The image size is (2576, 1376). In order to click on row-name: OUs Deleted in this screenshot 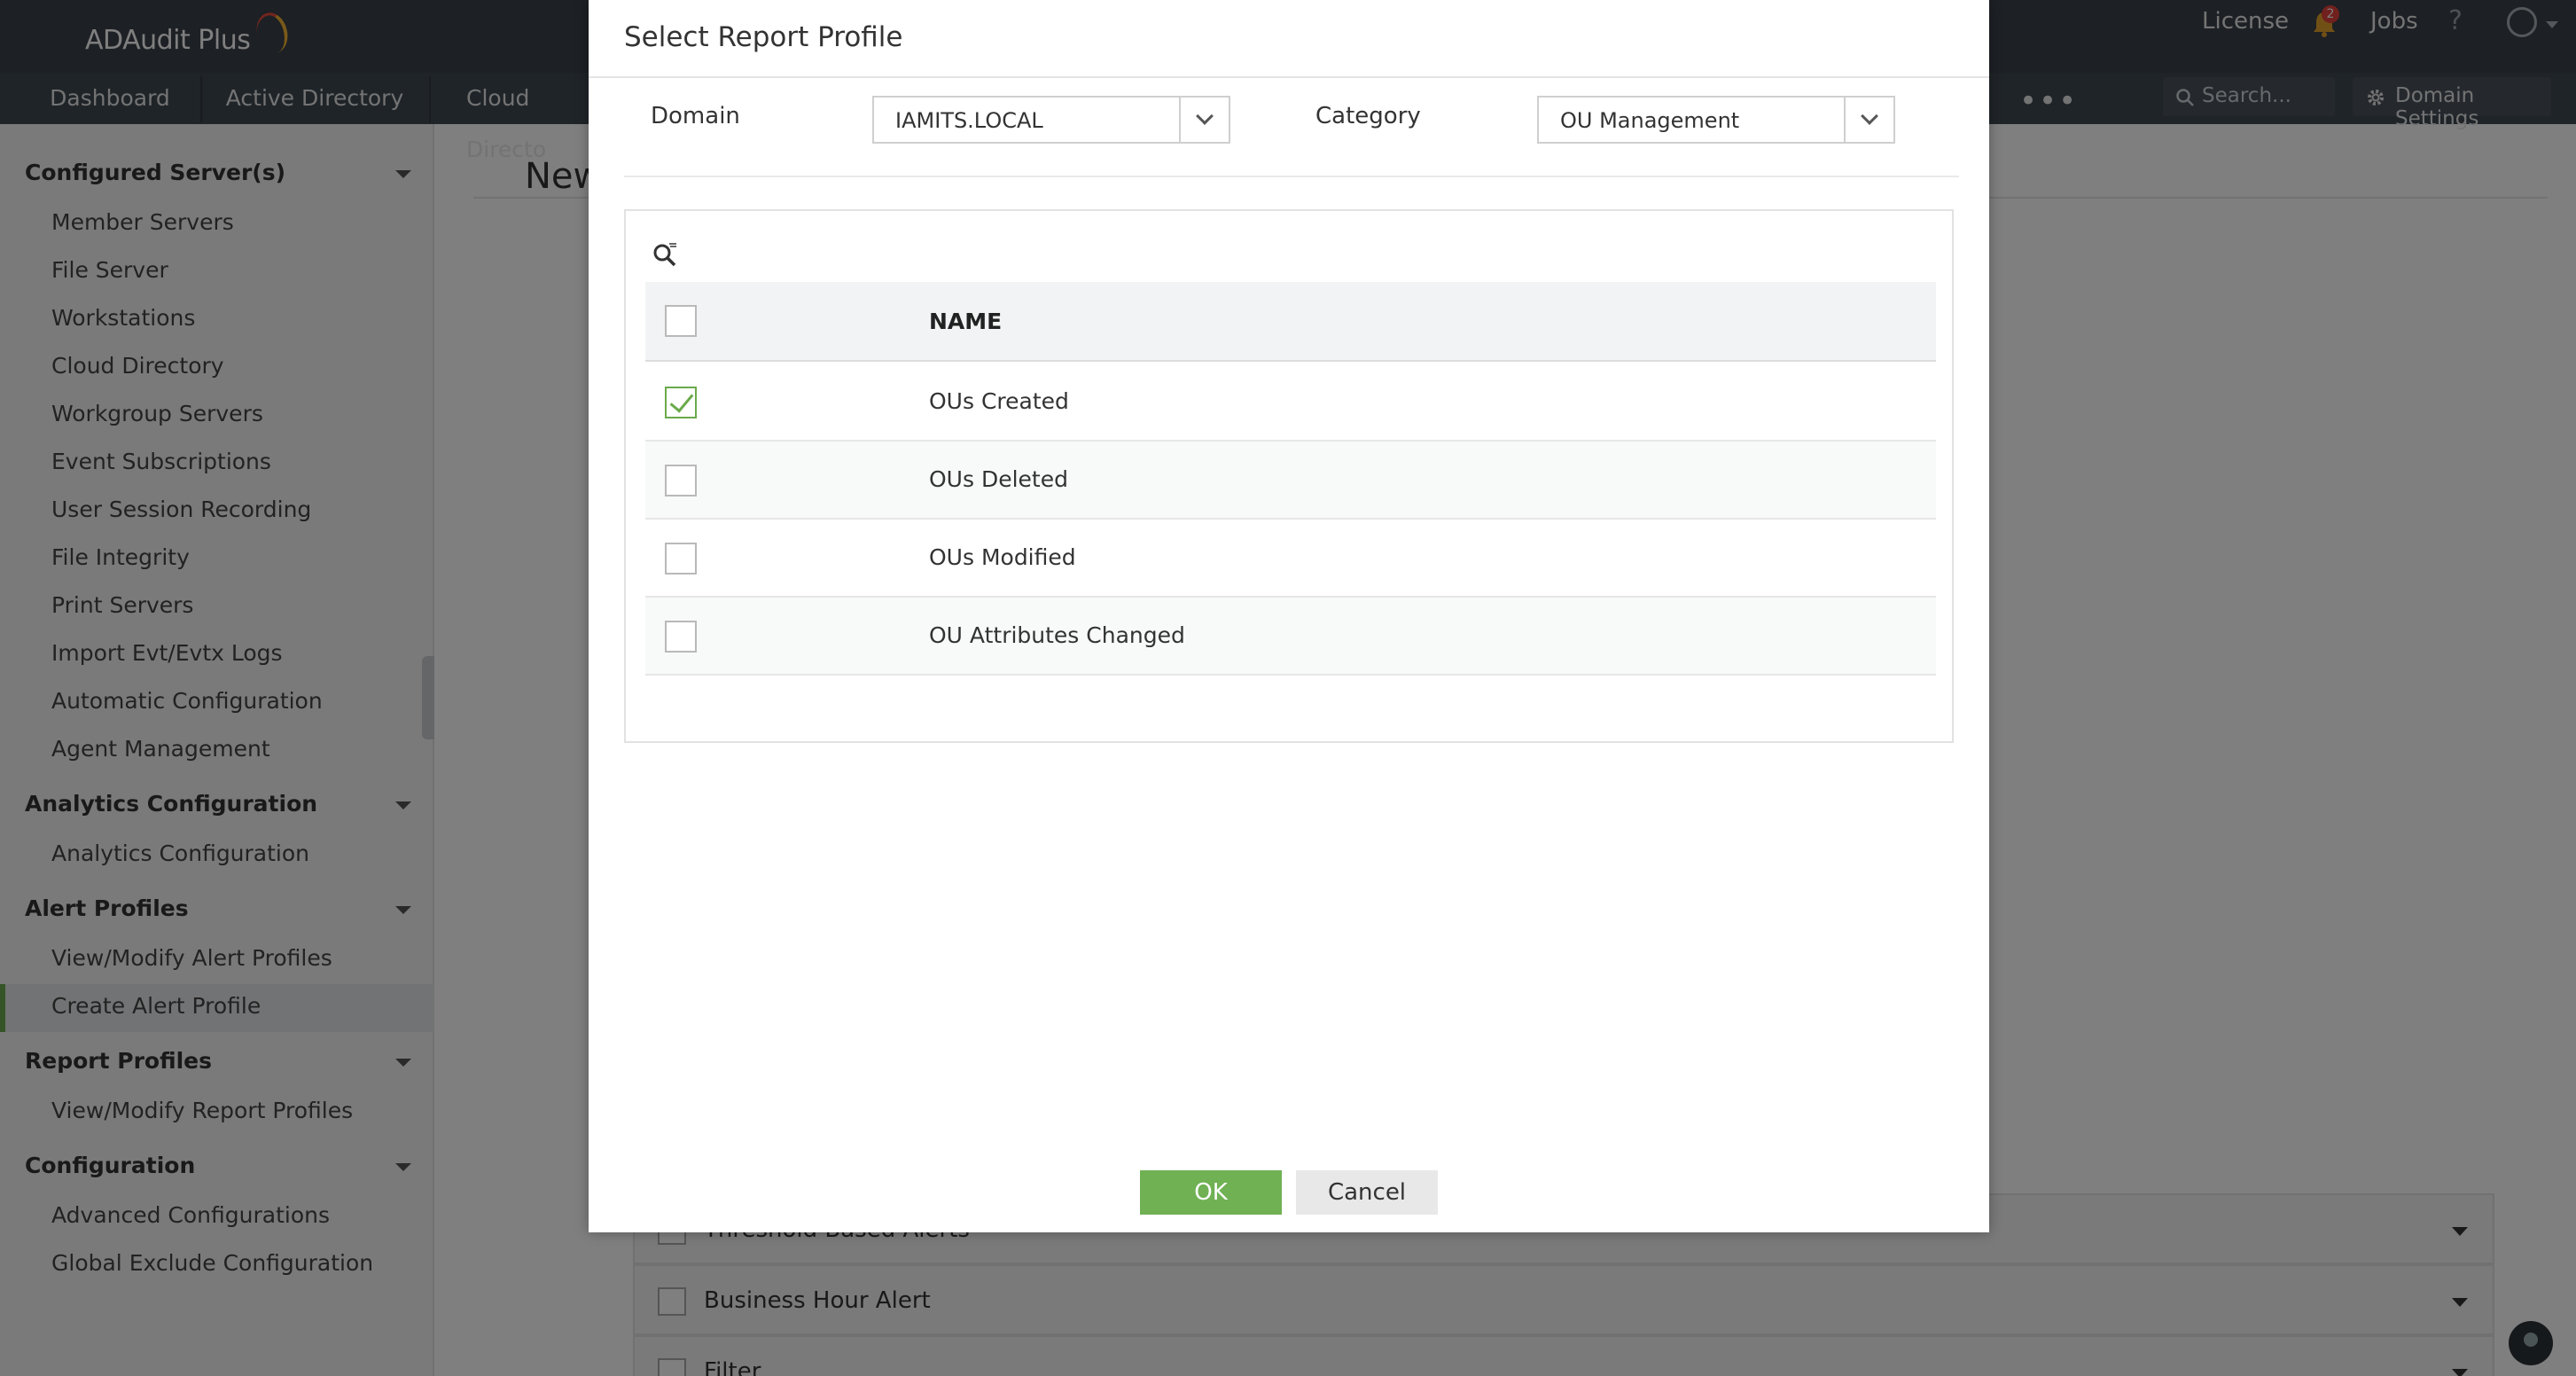, I will do `click(998, 479)`.